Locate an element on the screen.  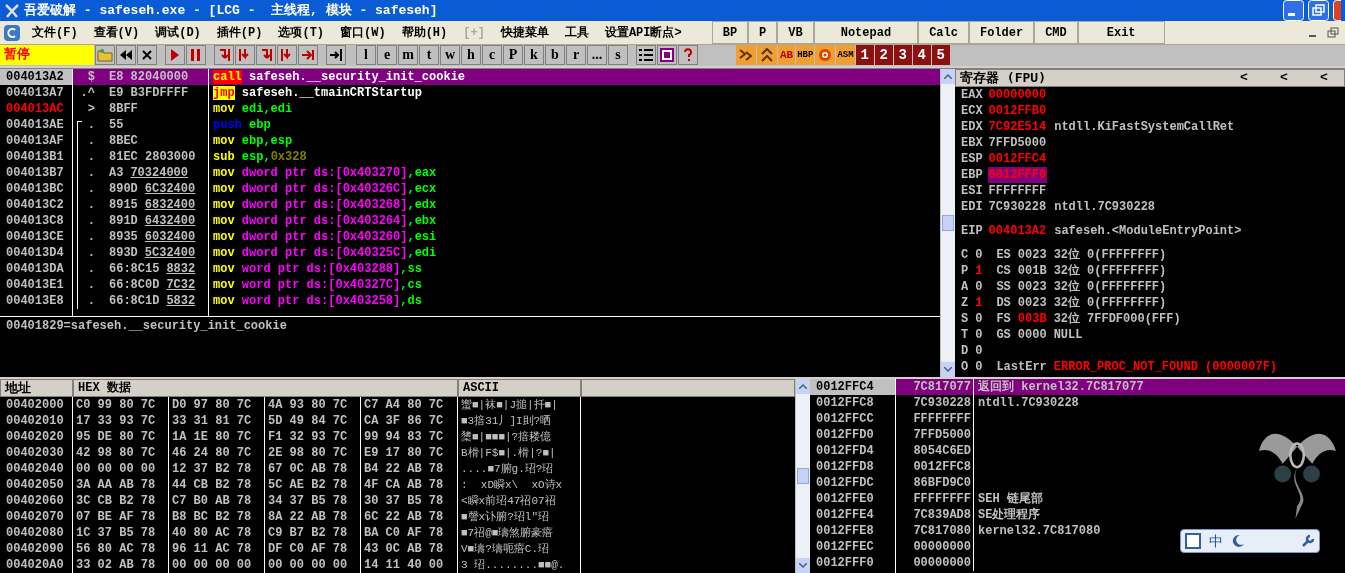
register-value: 00000000 is located at coordinates (1017, 95).